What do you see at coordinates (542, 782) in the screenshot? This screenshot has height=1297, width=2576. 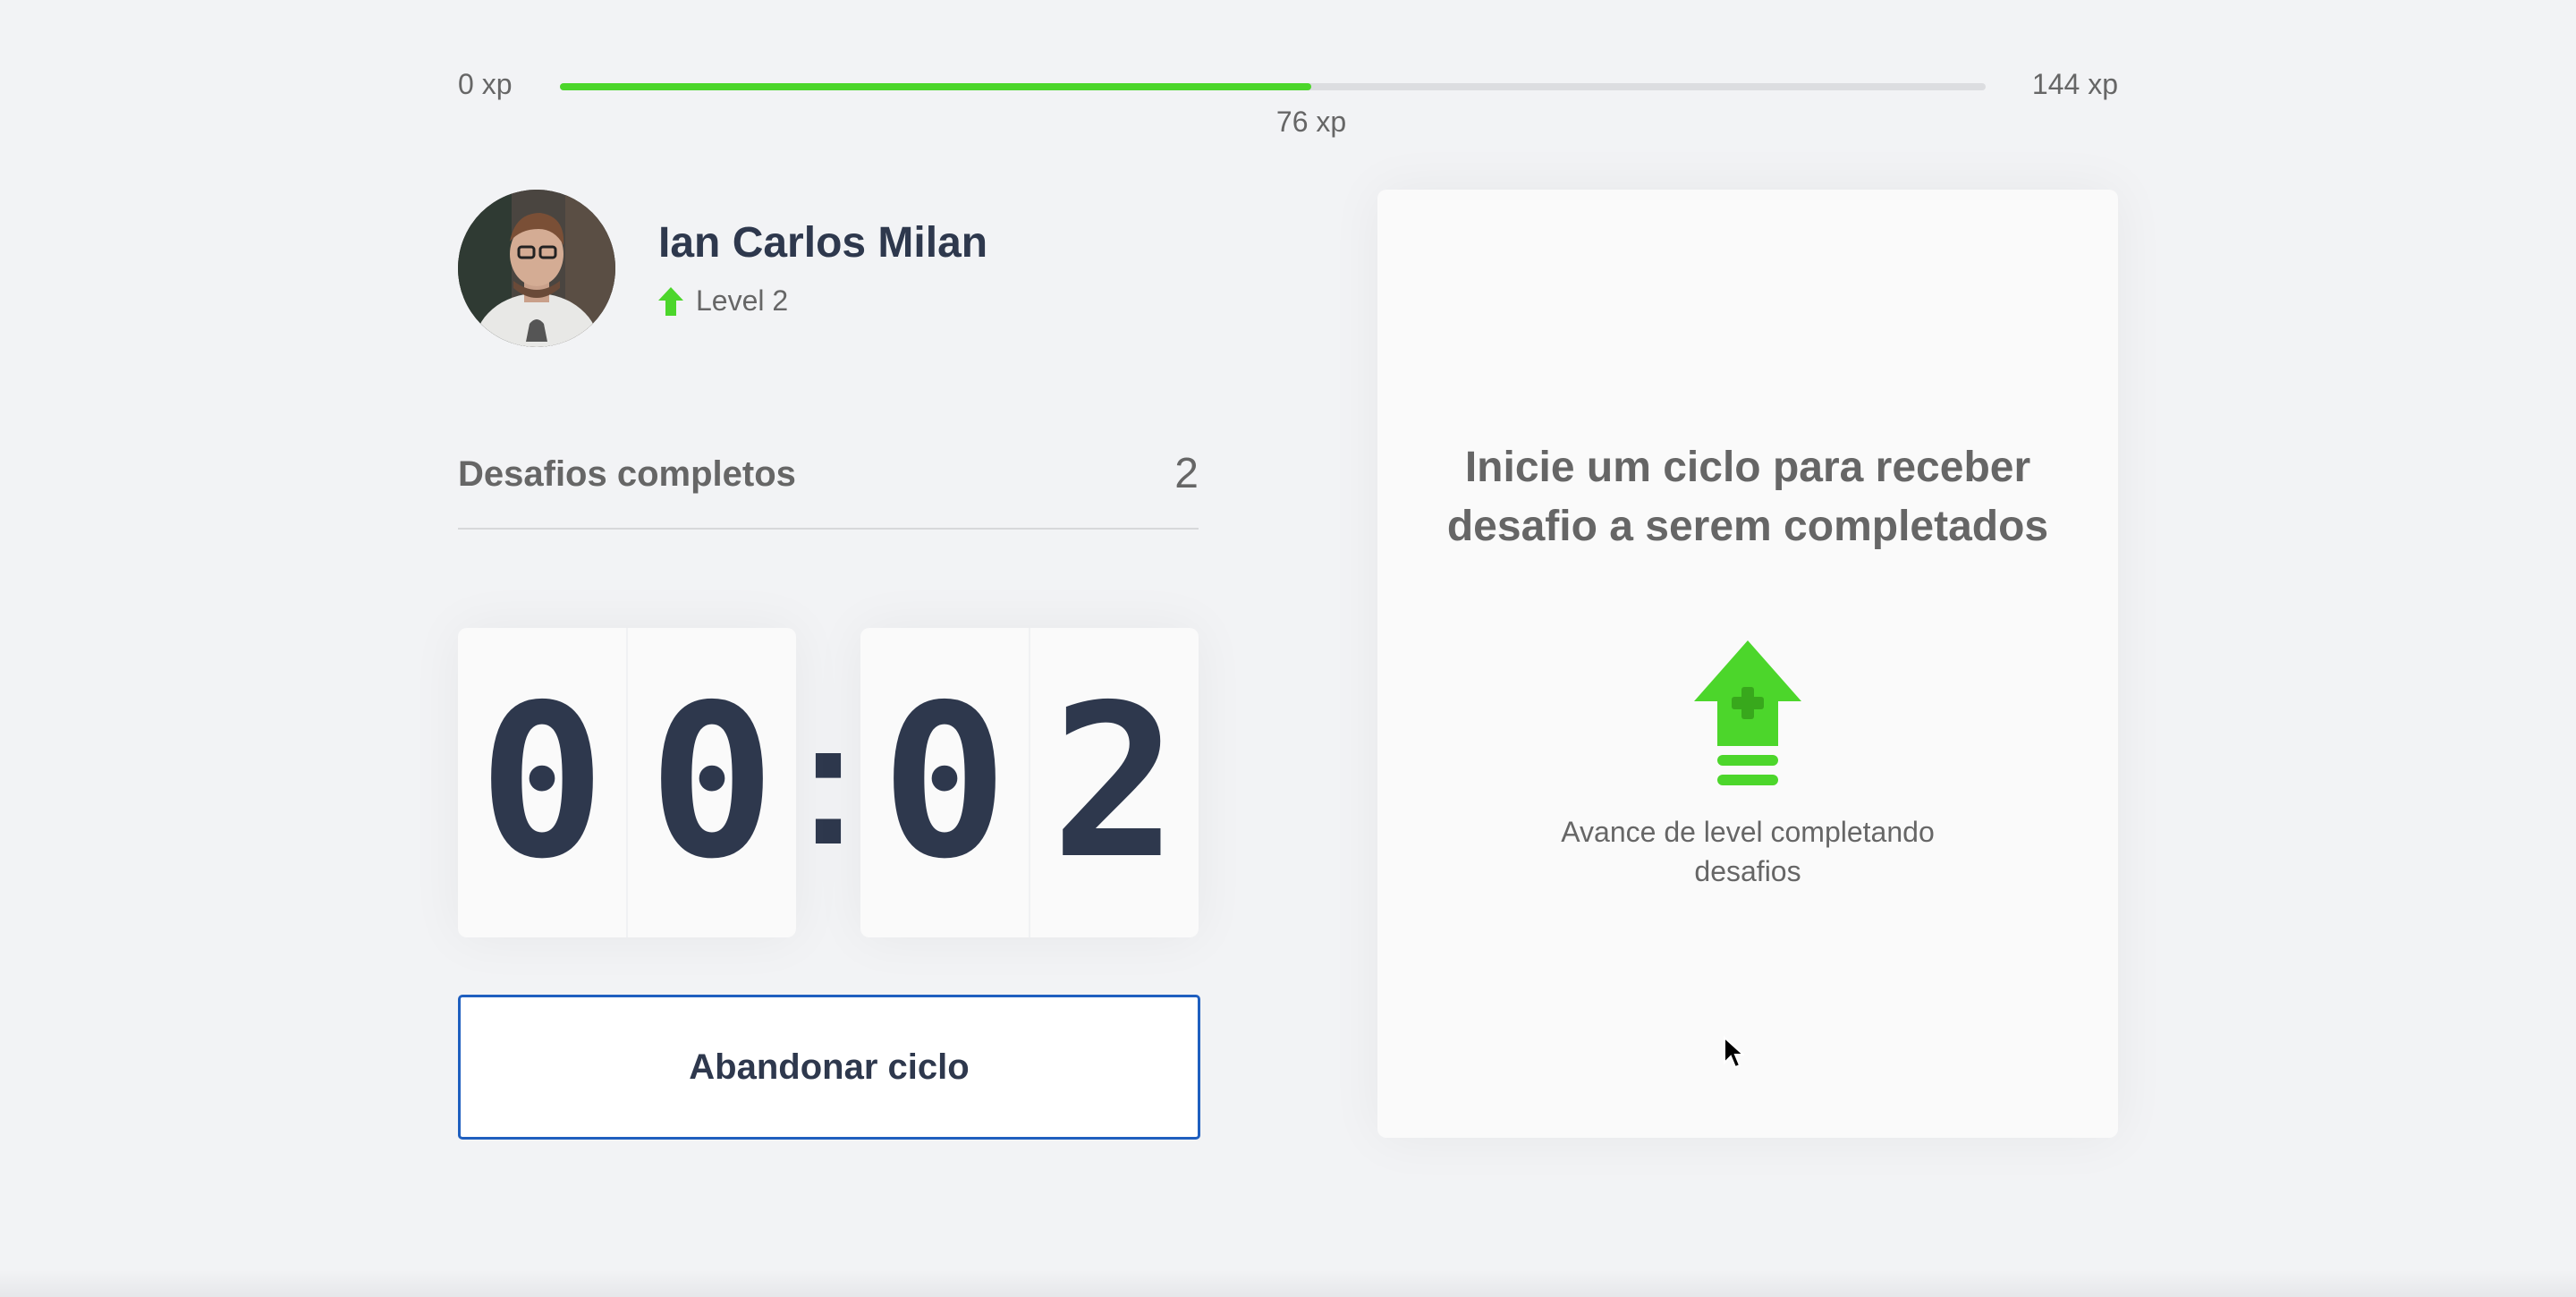 I see `minutes-digit-tens: 0` at bounding box center [542, 782].